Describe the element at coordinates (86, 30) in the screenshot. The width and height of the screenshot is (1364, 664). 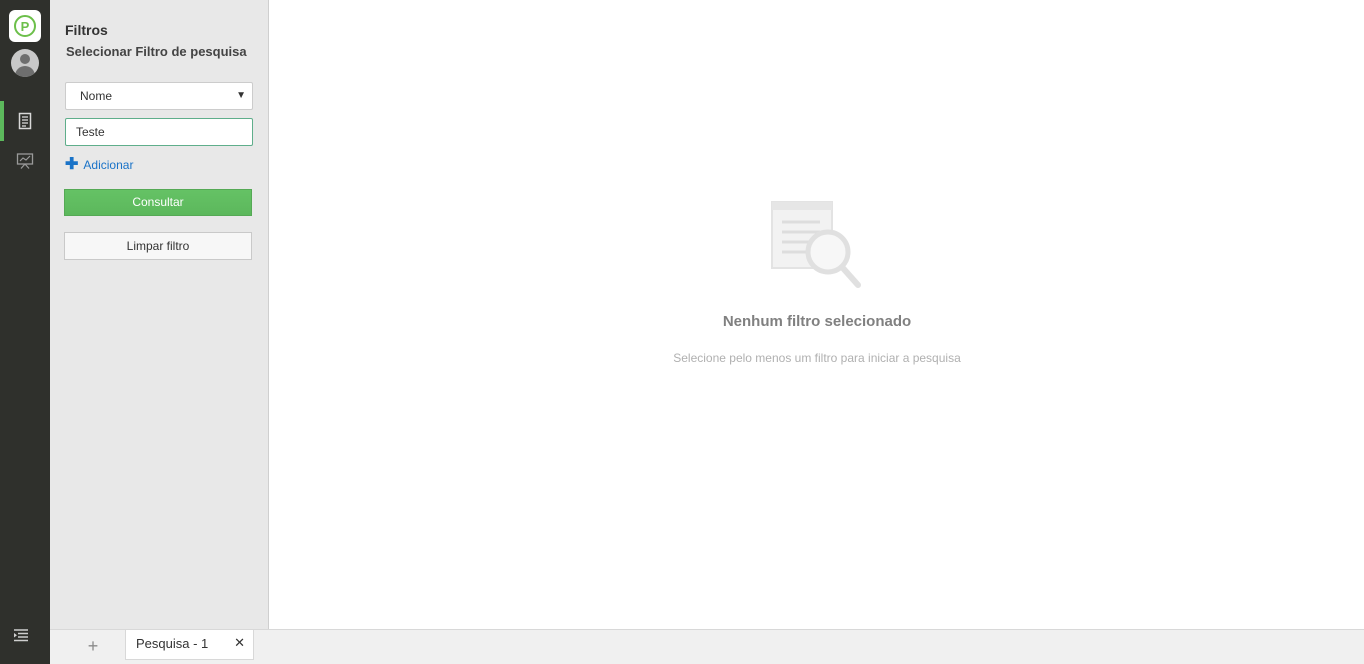
I see `panel-title: Filtros` at that location.